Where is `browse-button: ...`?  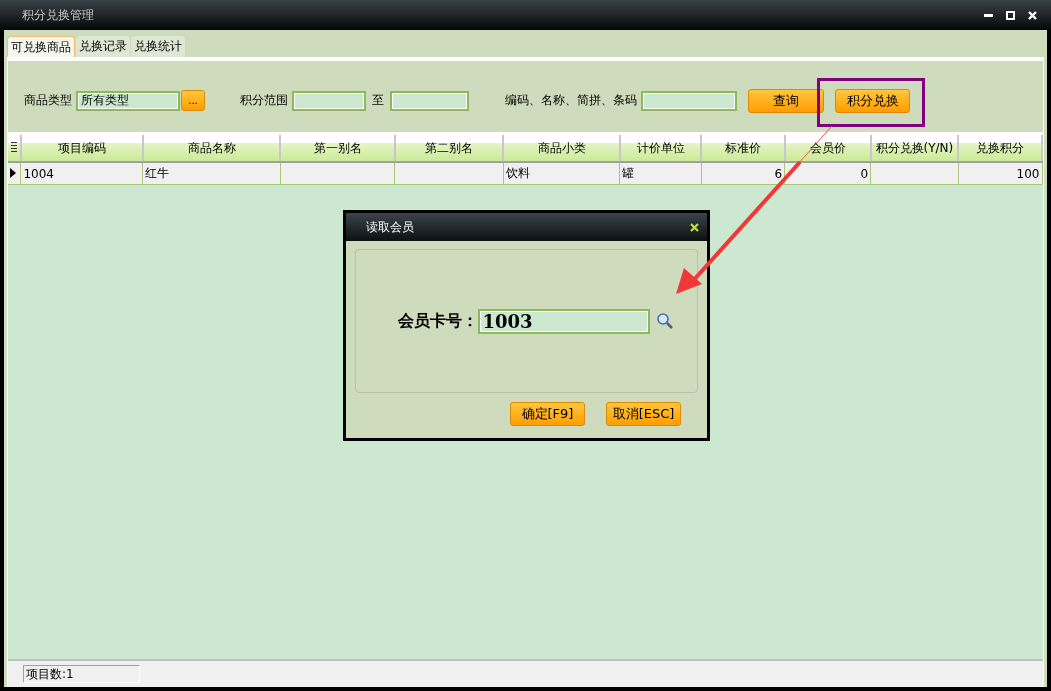
browse-button: ... is located at coordinates (193, 100).